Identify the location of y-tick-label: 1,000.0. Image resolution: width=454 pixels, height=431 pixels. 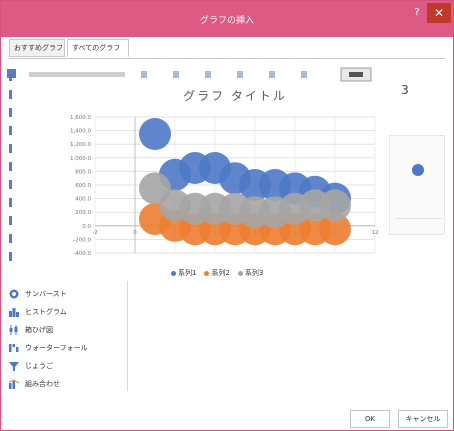
(80, 159).